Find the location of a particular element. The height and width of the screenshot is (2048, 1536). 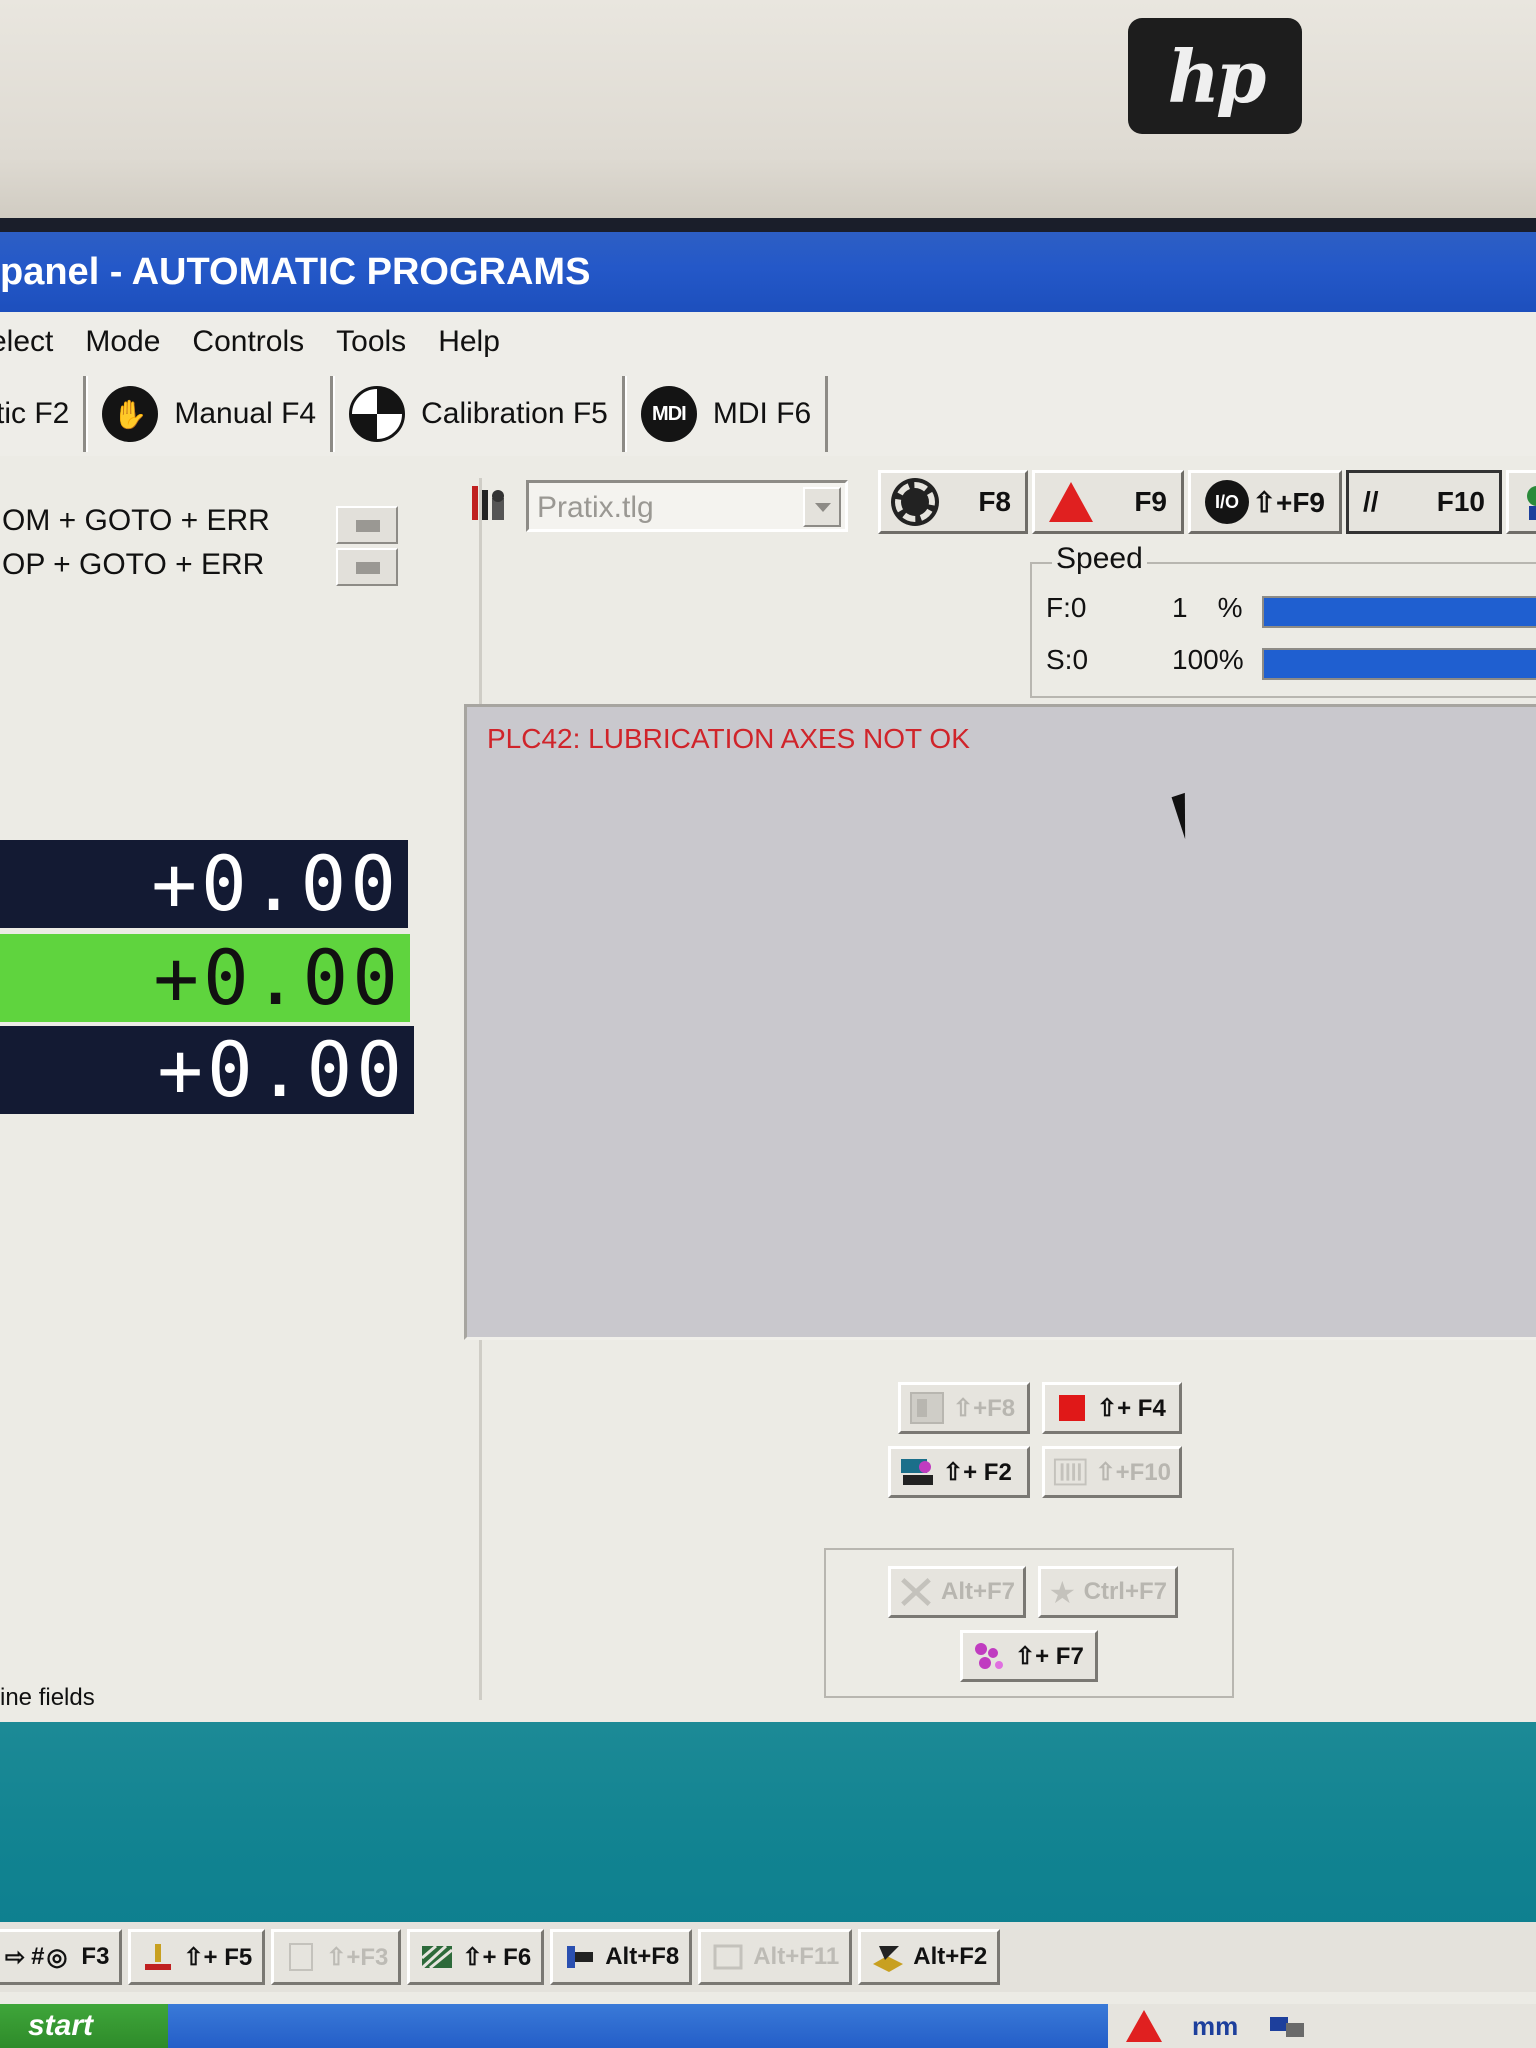

tab-label: tic F2 is located at coordinates (35, 413).